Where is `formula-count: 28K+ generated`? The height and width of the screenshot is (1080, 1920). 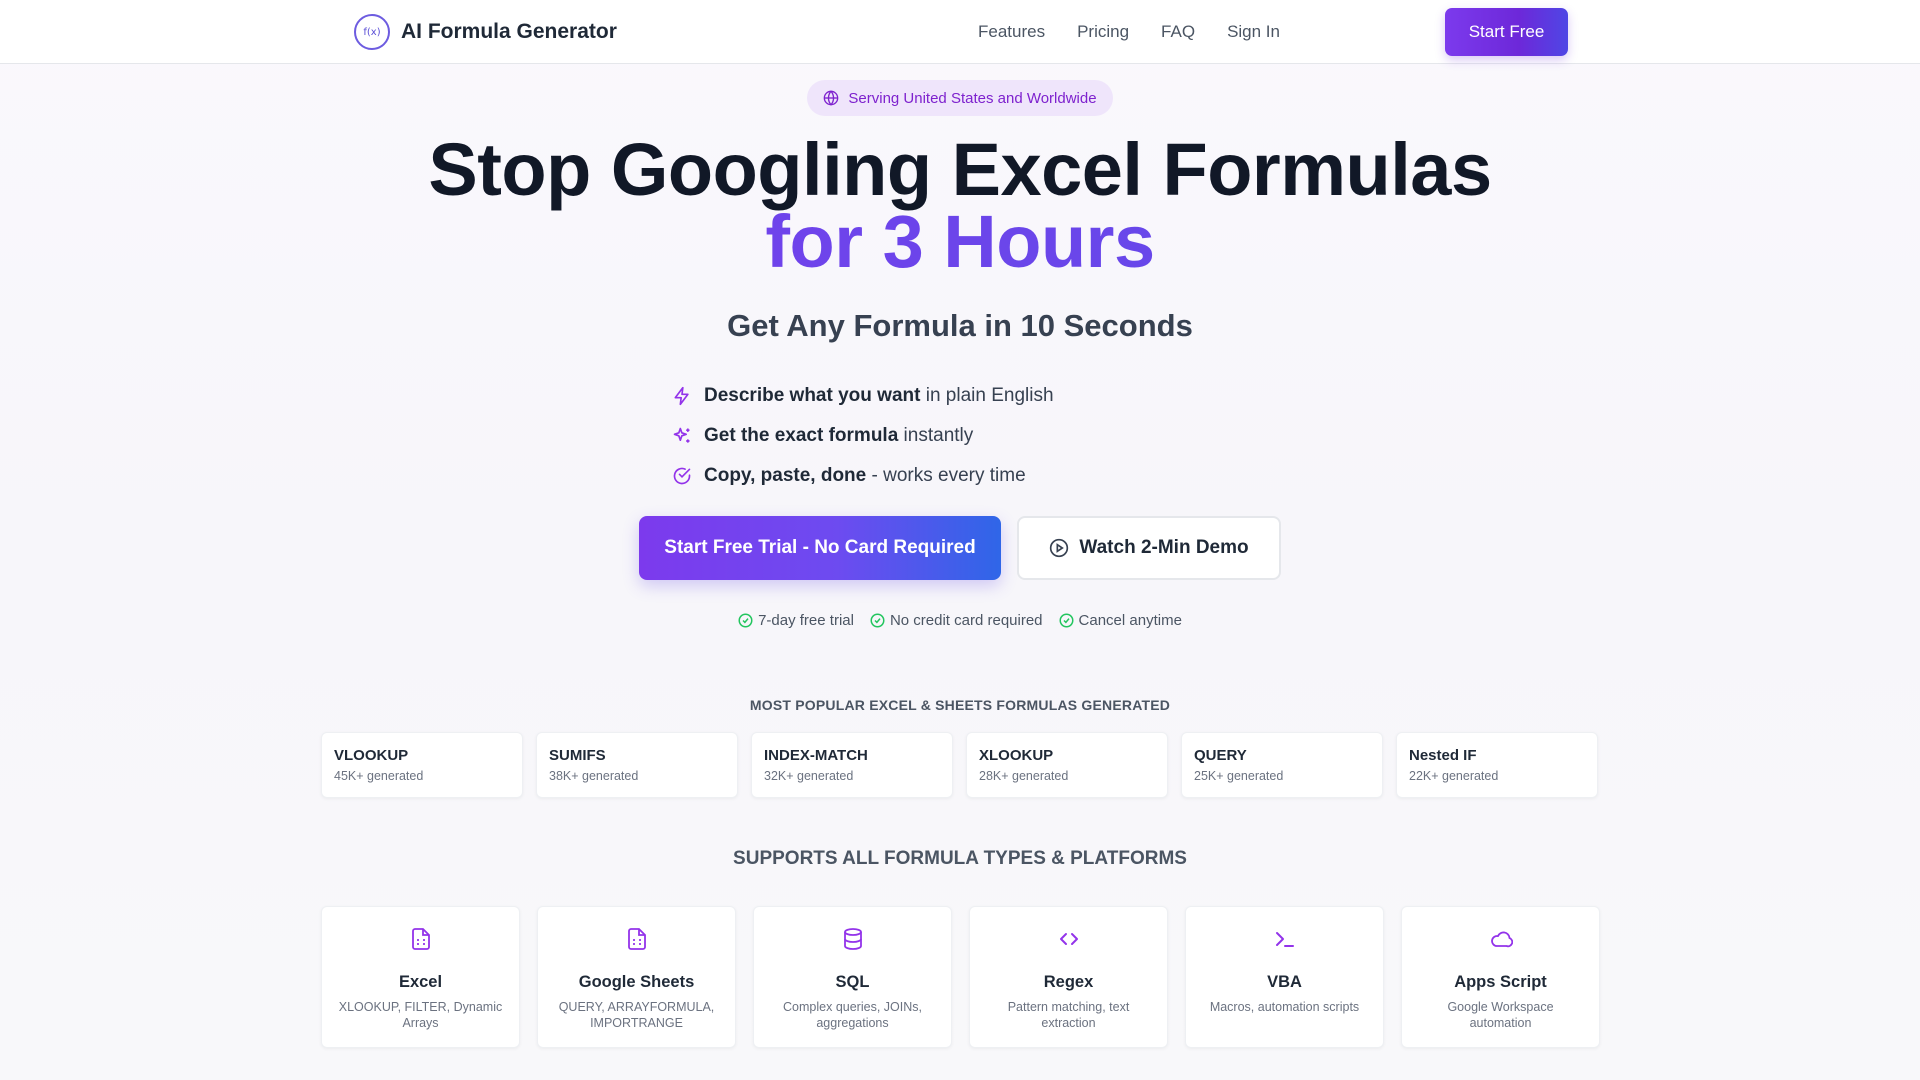 formula-count: 28K+ generated is located at coordinates (1024, 776).